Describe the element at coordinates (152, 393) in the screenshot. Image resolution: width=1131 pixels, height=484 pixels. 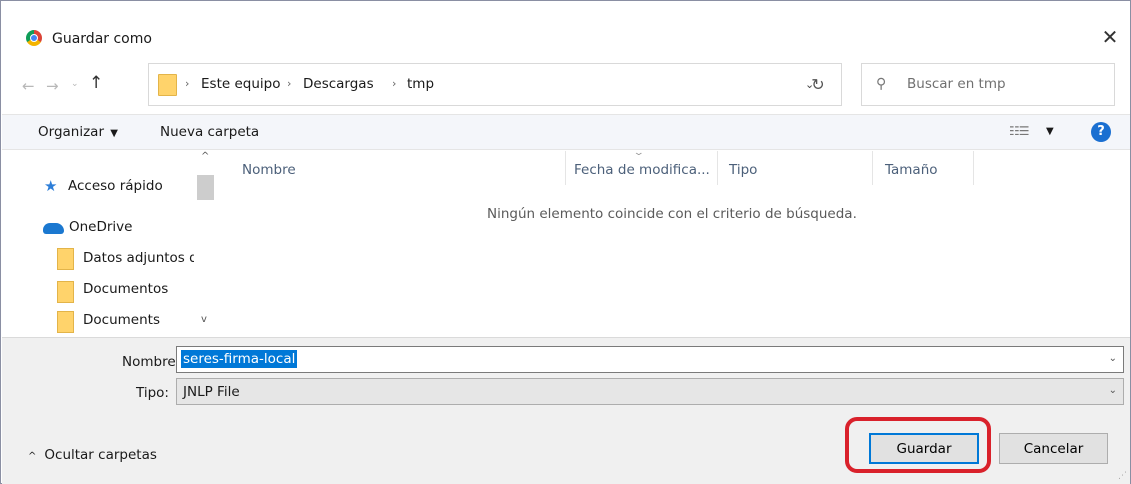
I see `file-type-label: Tipo:` at that location.